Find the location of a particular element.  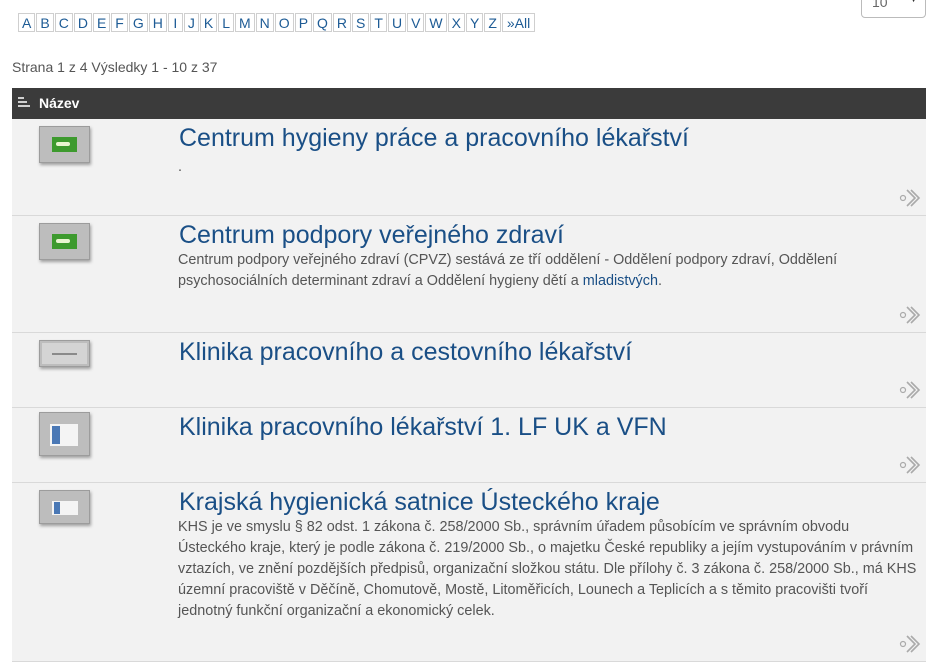

alphabet-filter: A B C D E F G H I J K L M N O P Q R S T U V W X Y Z »All is located at coordinates (277, 22).